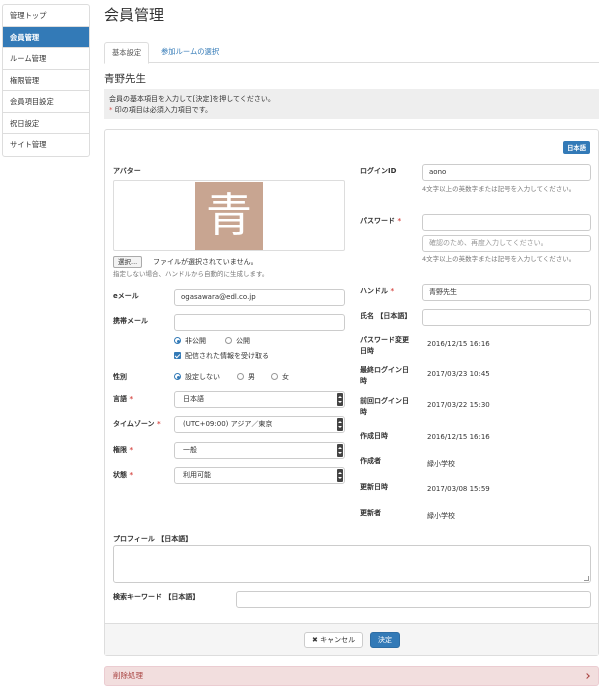 Image resolution: width=600 pixels, height=691 pixels. Describe the element at coordinates (506, 292) in the screenshot. I see `handle-input: 青野先生` at that location.